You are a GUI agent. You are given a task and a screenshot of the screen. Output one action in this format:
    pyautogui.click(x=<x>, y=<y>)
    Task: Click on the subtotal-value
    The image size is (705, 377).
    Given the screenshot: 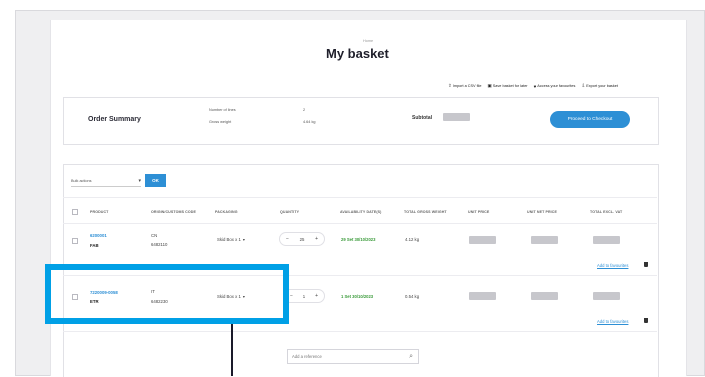 What is the action you would take?
    pyautogui.click(x=456, y=117)
    